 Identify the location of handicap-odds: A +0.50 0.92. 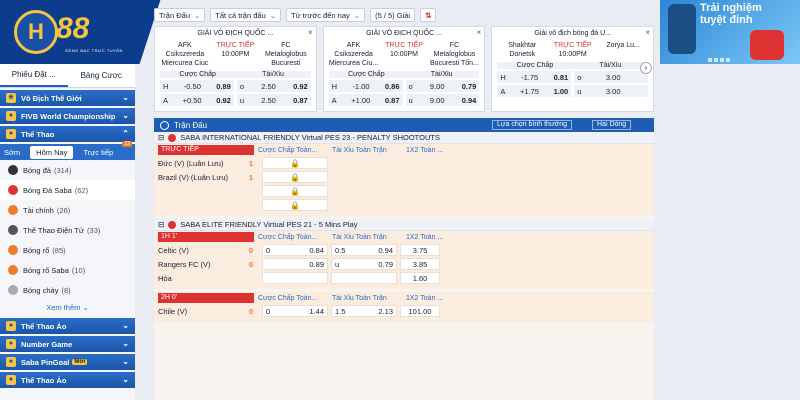
(197, 100).